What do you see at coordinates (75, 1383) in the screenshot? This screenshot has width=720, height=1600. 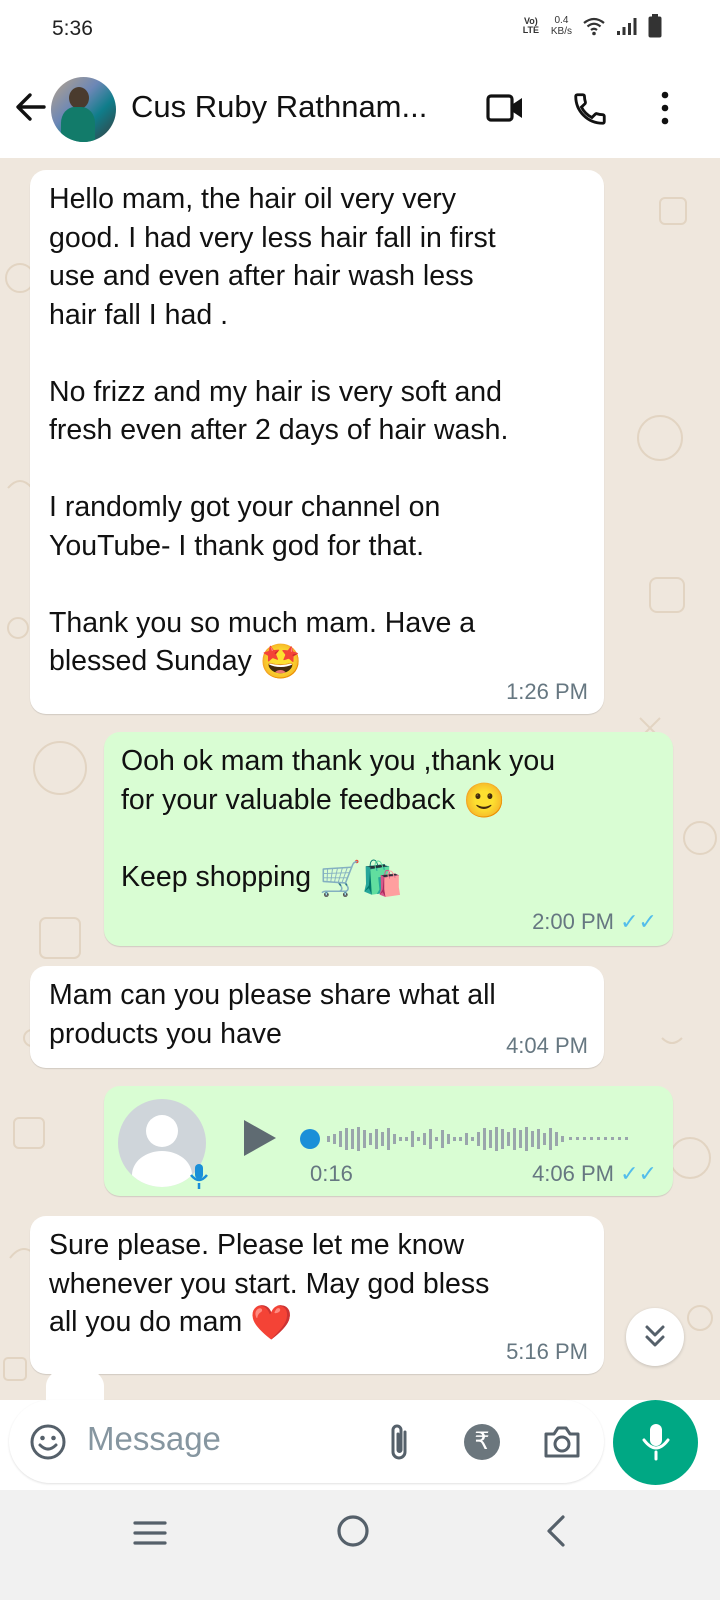 I see `next-message-preview` at bounding box center [75, 1383].